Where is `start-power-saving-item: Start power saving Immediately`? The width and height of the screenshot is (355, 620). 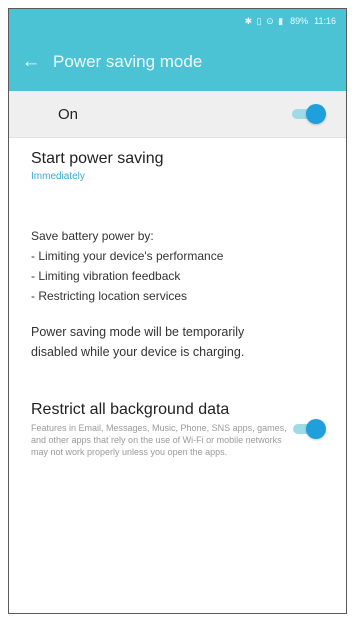
start-power-saving-item: Start power saving Immediately is located at coordinates (178, 165).